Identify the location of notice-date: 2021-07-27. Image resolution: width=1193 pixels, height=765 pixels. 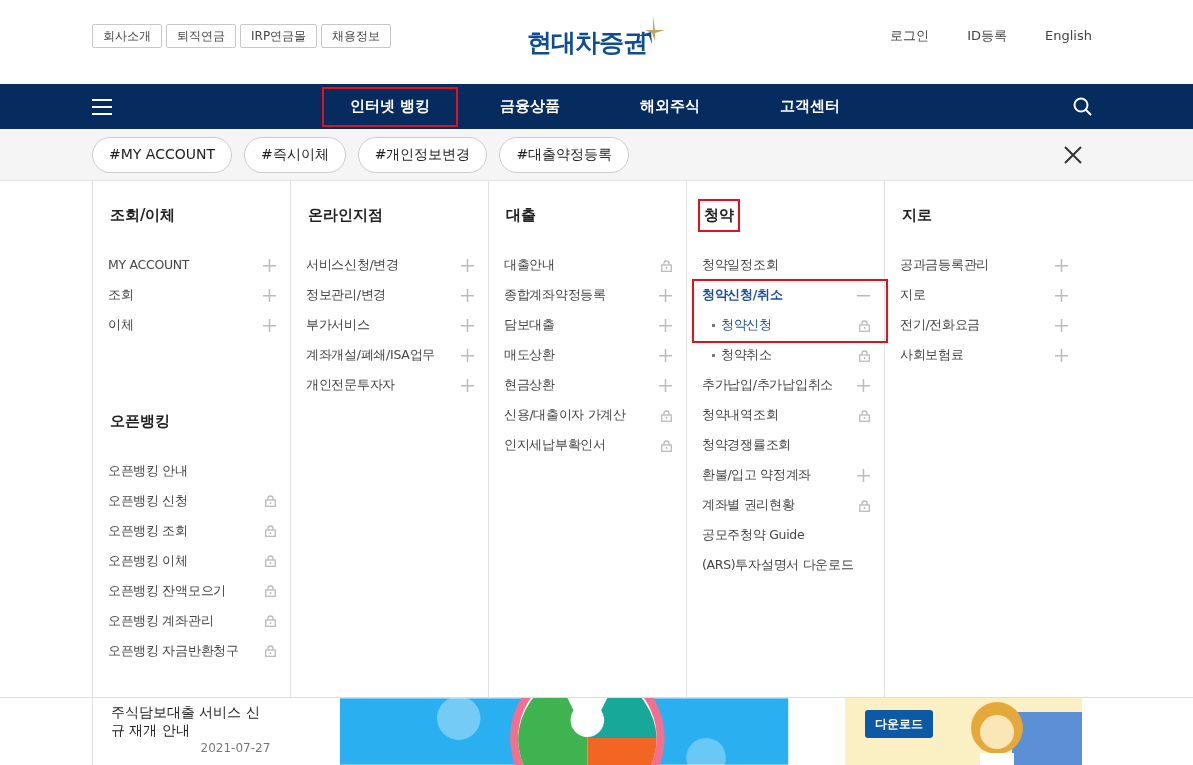
(235, 749).